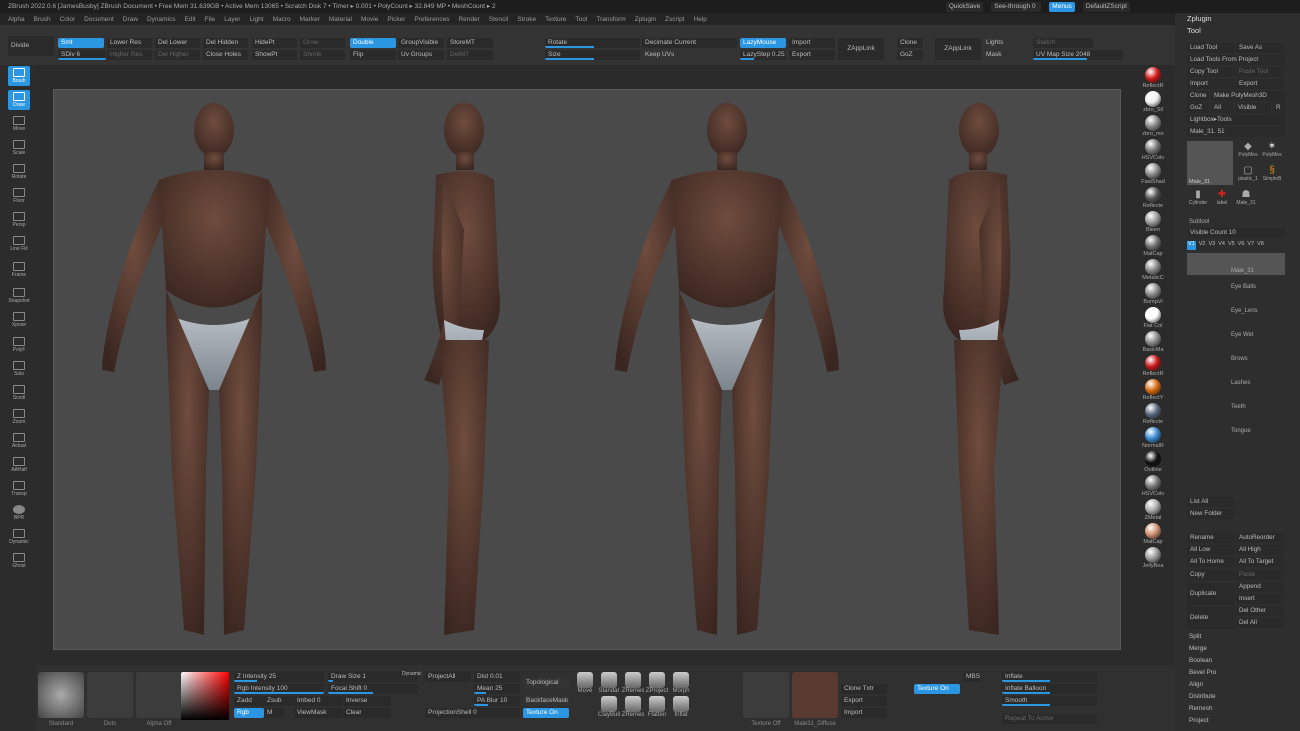  I want to click on brush-zremesher-2: ZRemes, so click(633, 707).